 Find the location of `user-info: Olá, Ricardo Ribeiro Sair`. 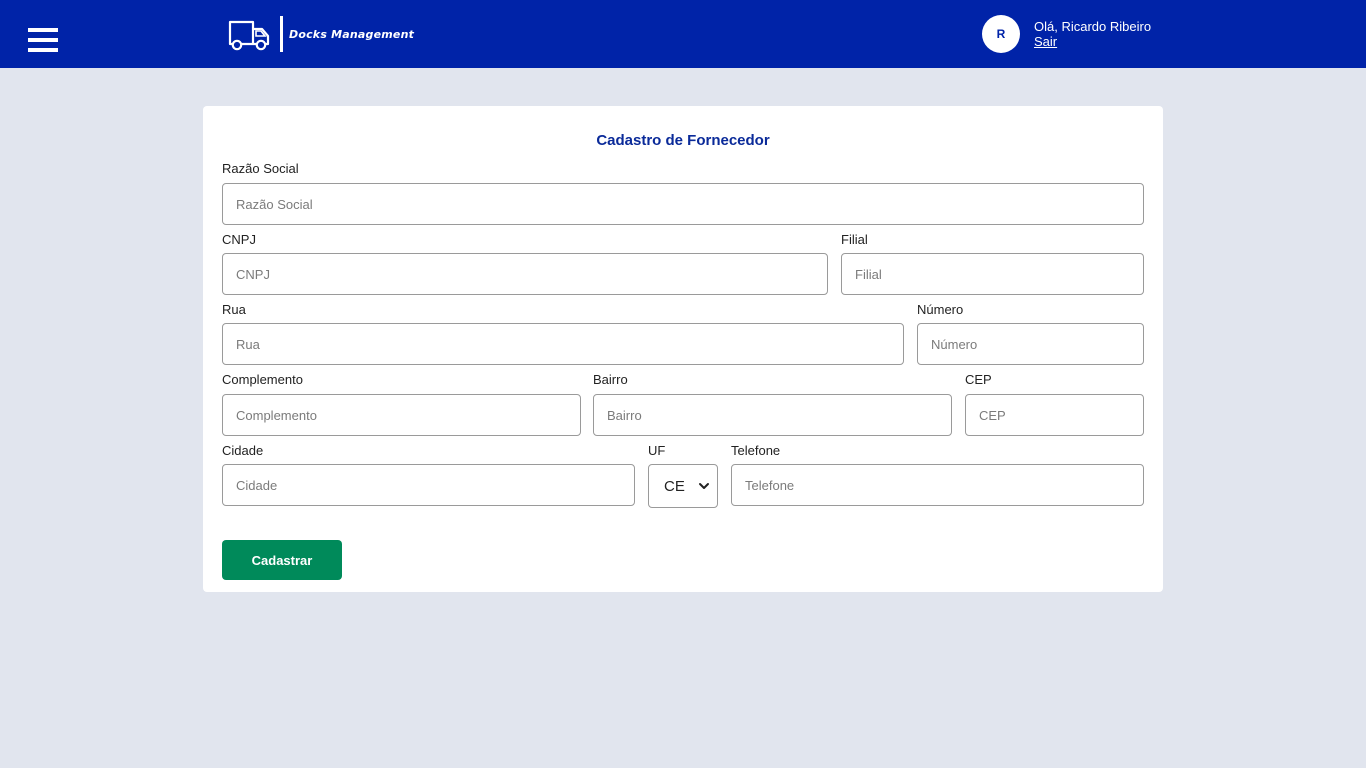

user-info: Olá, Ricardo Ribeiro Sair is located at coordinates (1092, 34).